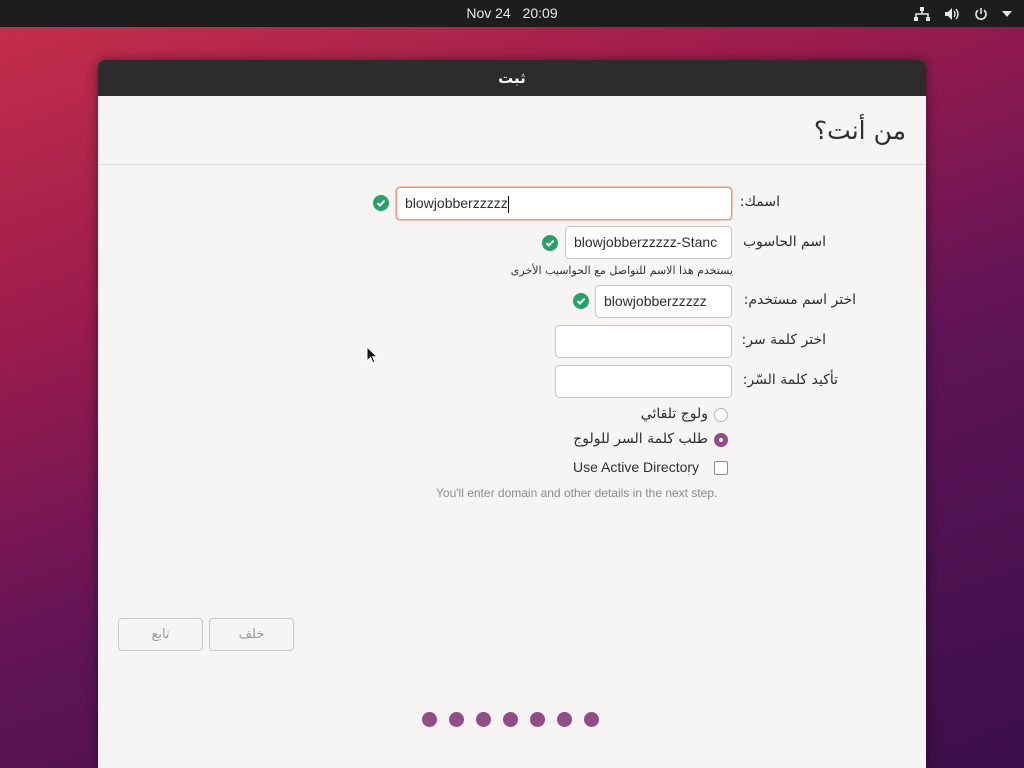  Describe the element at coordinates (1007, 13) in the screenshot. I see `chevron-down-icon` at that location.